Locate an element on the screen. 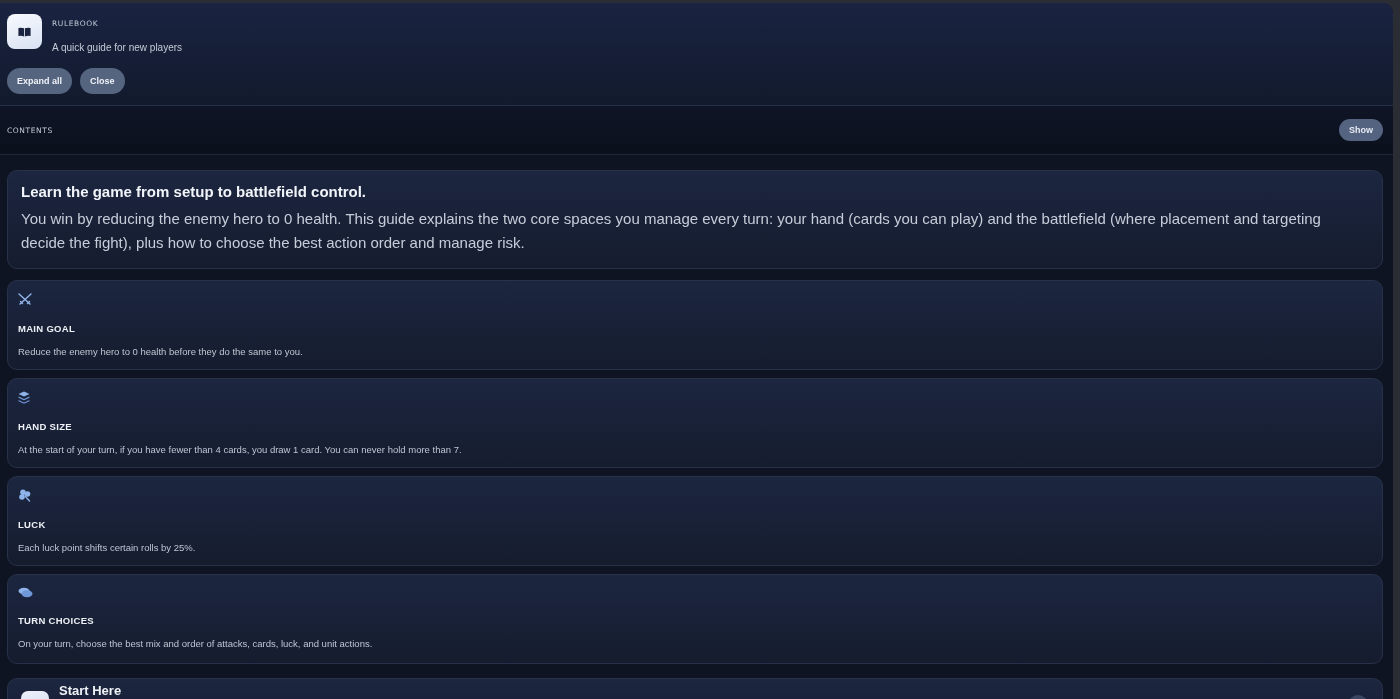 The image size is (1400, 699). coins-icon is located at coordinates (25, 592).